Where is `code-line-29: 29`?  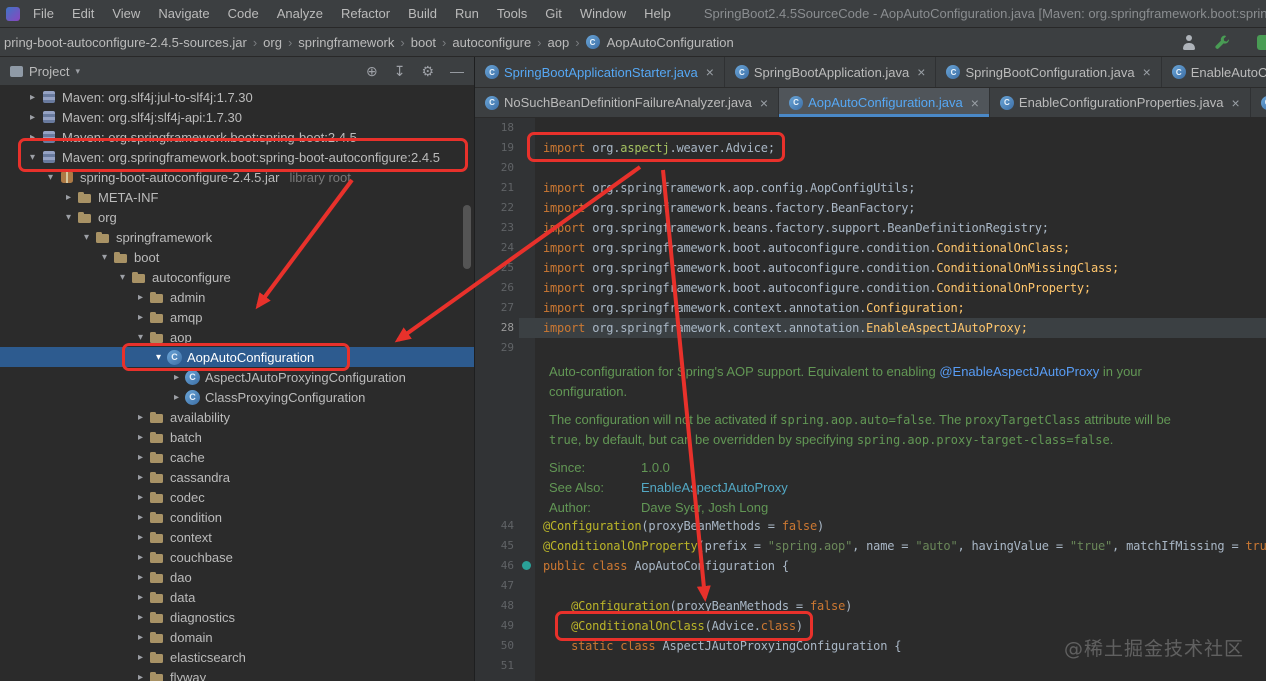 code-line-29: 29 is located at coordinates (870, 348).